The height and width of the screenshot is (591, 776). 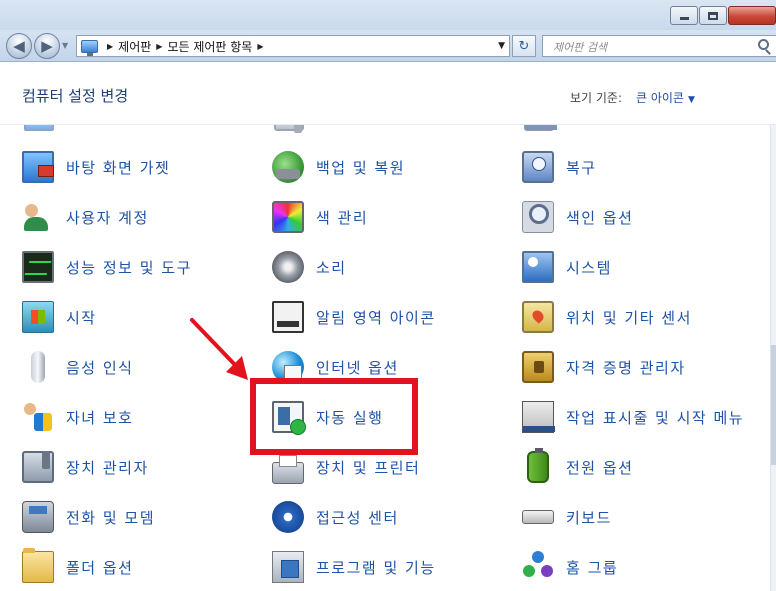 What do you see at coordinates (288, 469) in the screenshot?
I see `devices-printers-icon` at bounding box center [288, 469].